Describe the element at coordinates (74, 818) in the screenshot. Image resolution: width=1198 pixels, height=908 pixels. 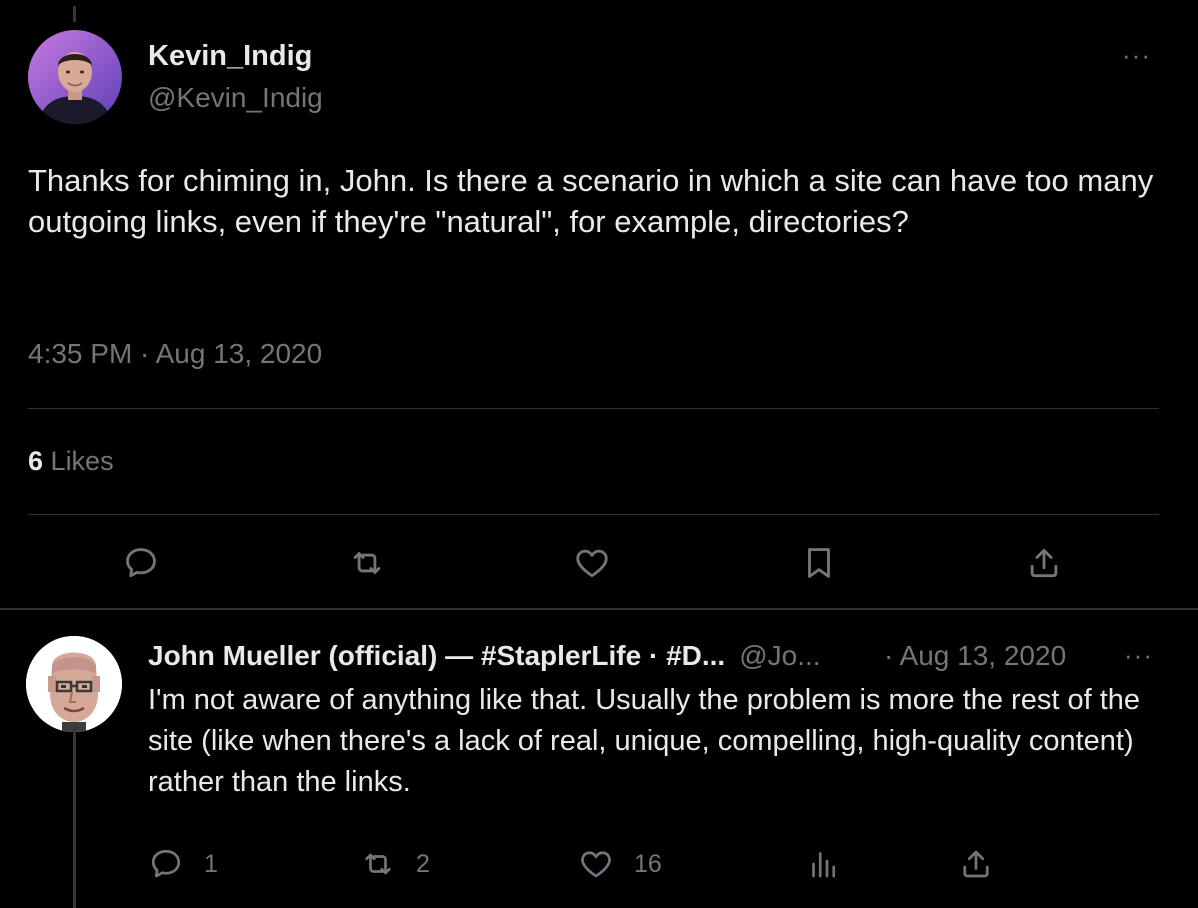
I see `thread-connector-bottom` at that location.